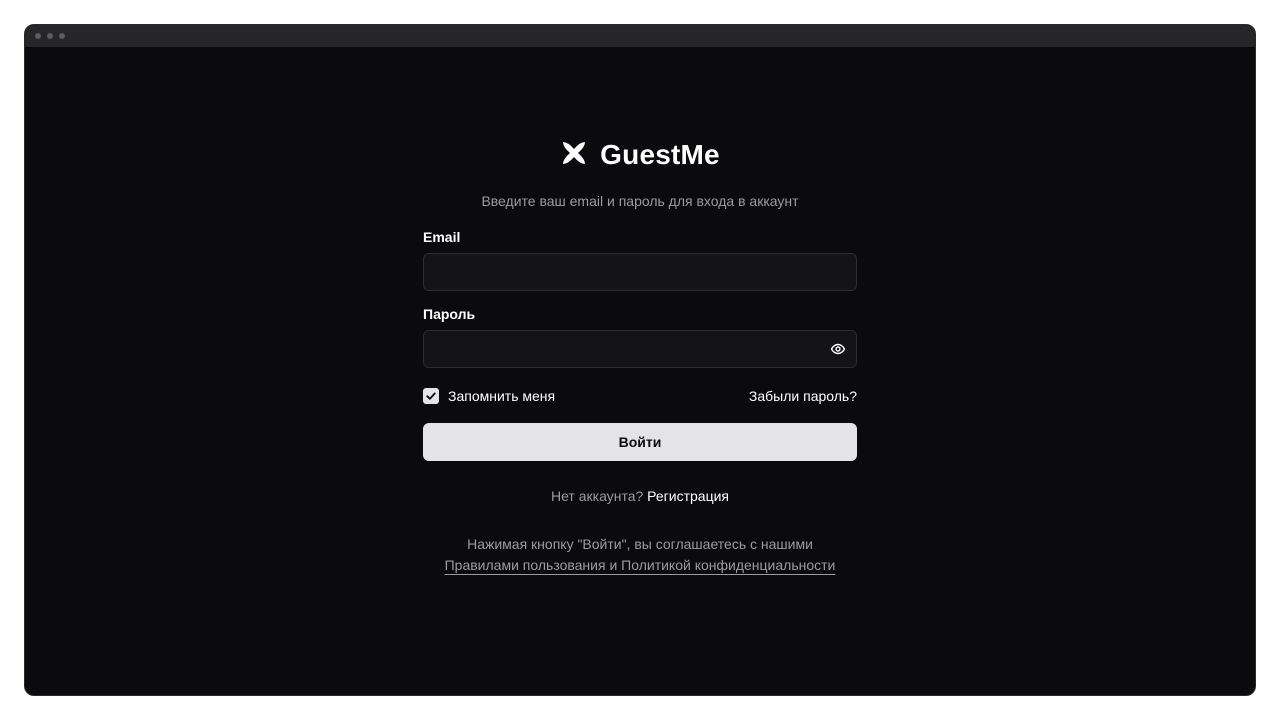  Describe the element at coordinates (50, 36) in the screenshot. I see `window-minimize-dot` at that location.